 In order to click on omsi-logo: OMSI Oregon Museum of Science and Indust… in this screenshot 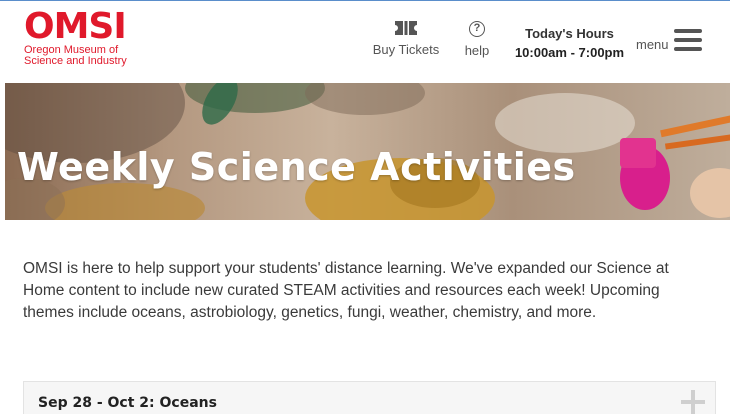, I will do `click(79, 39)`.